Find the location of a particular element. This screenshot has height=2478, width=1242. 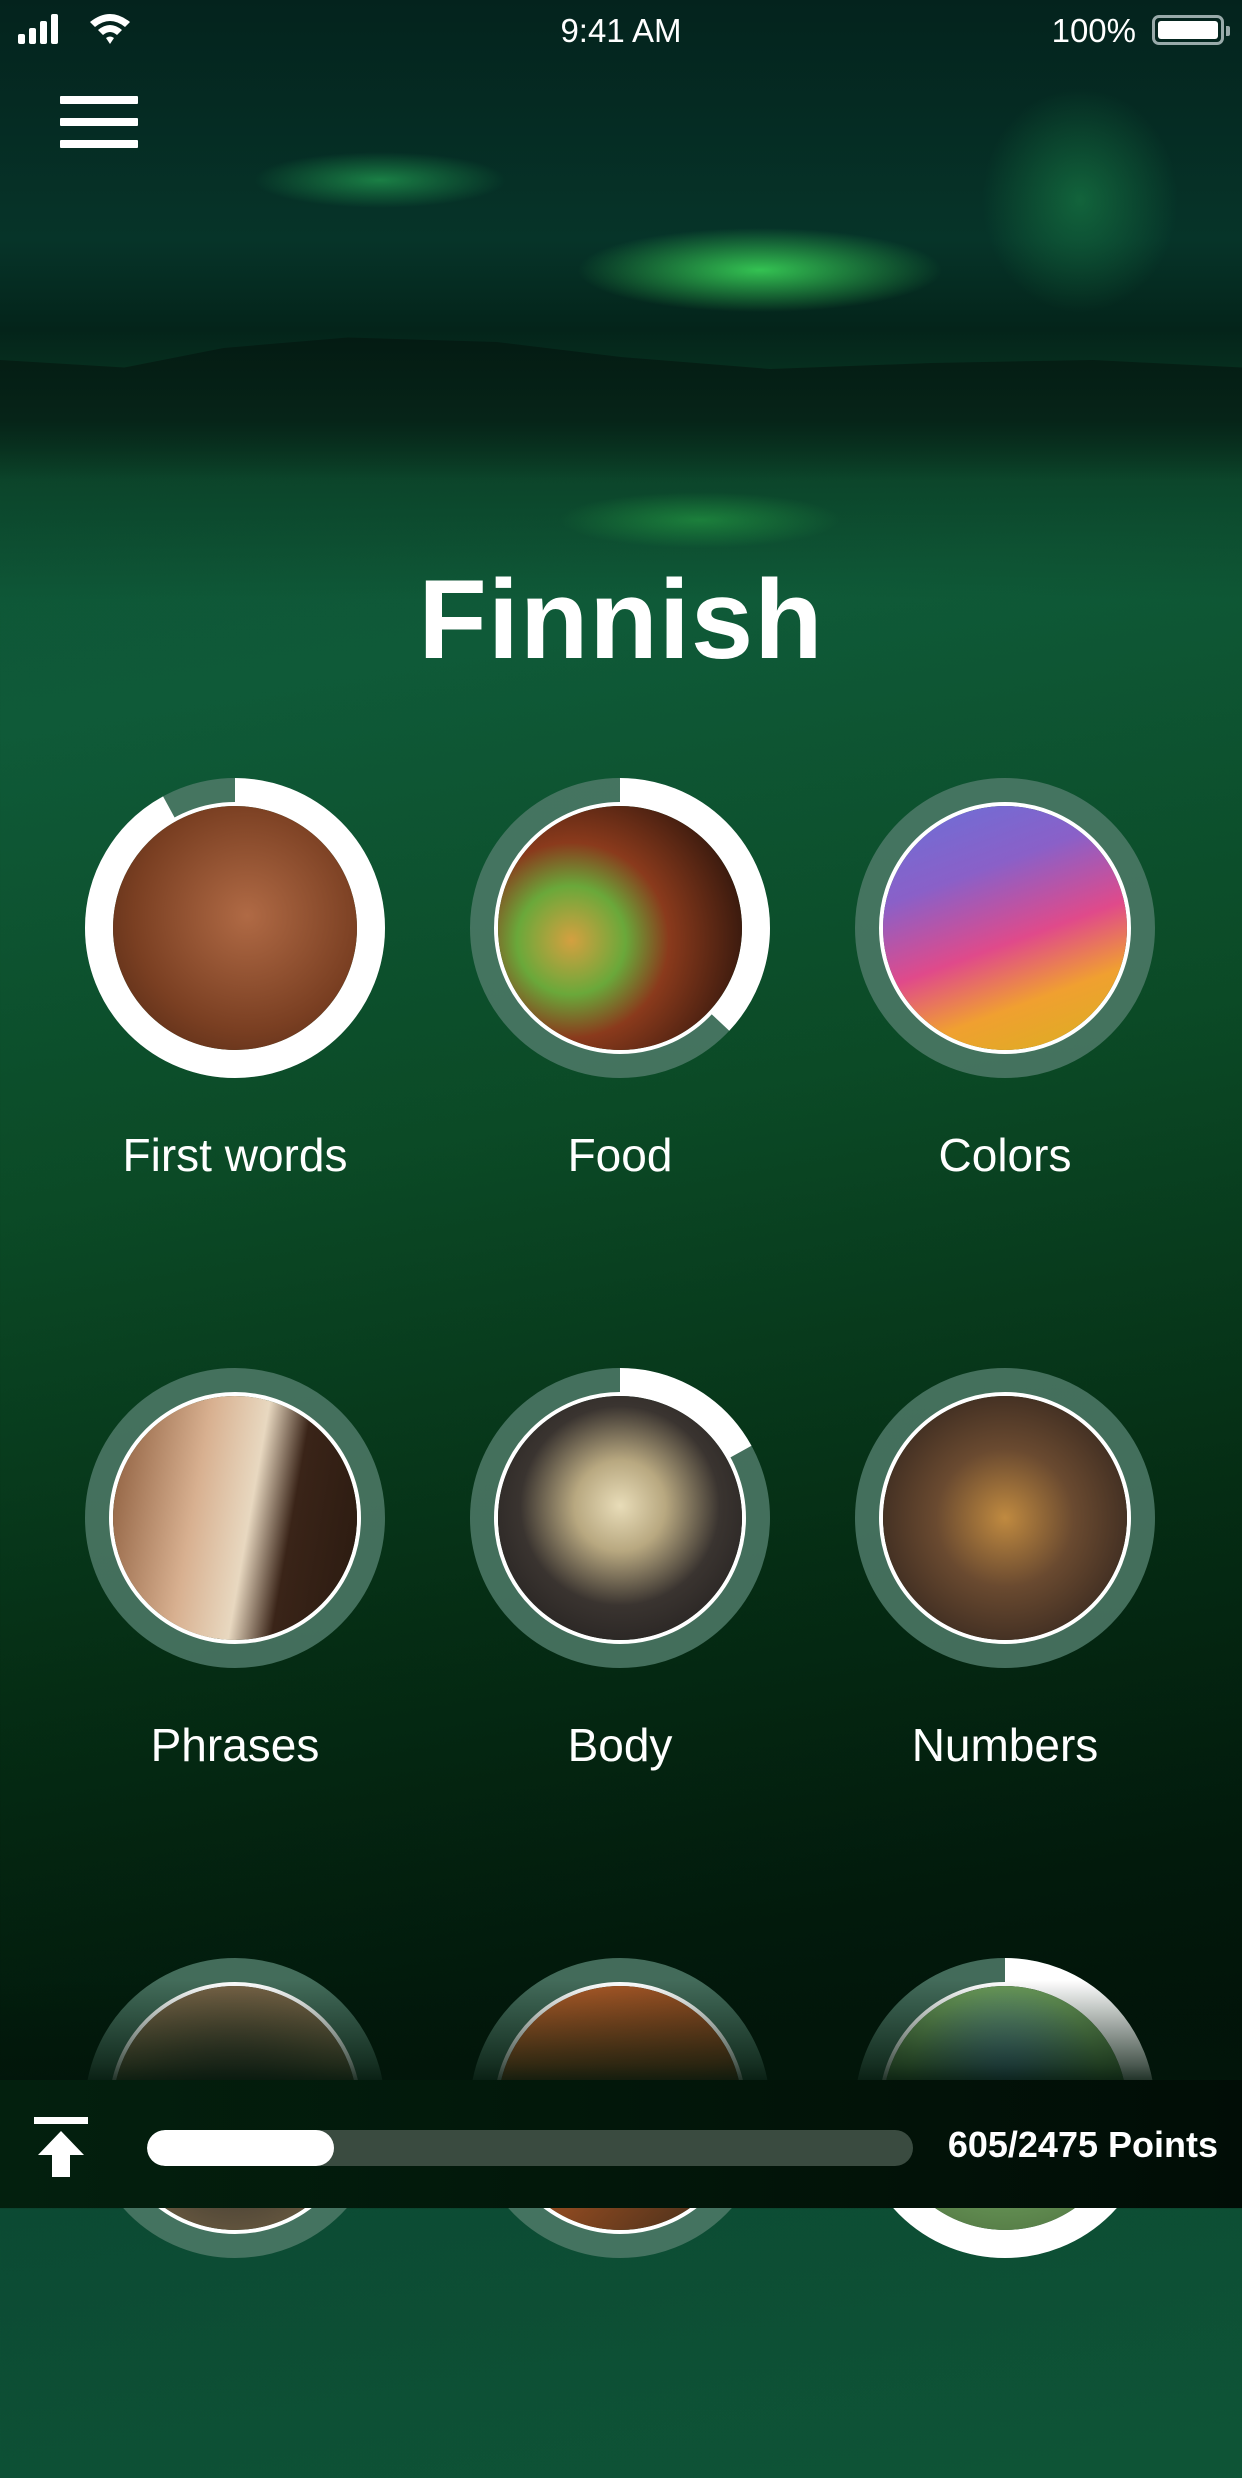

category-label: Phrases is located at coordinates (235, 1745).